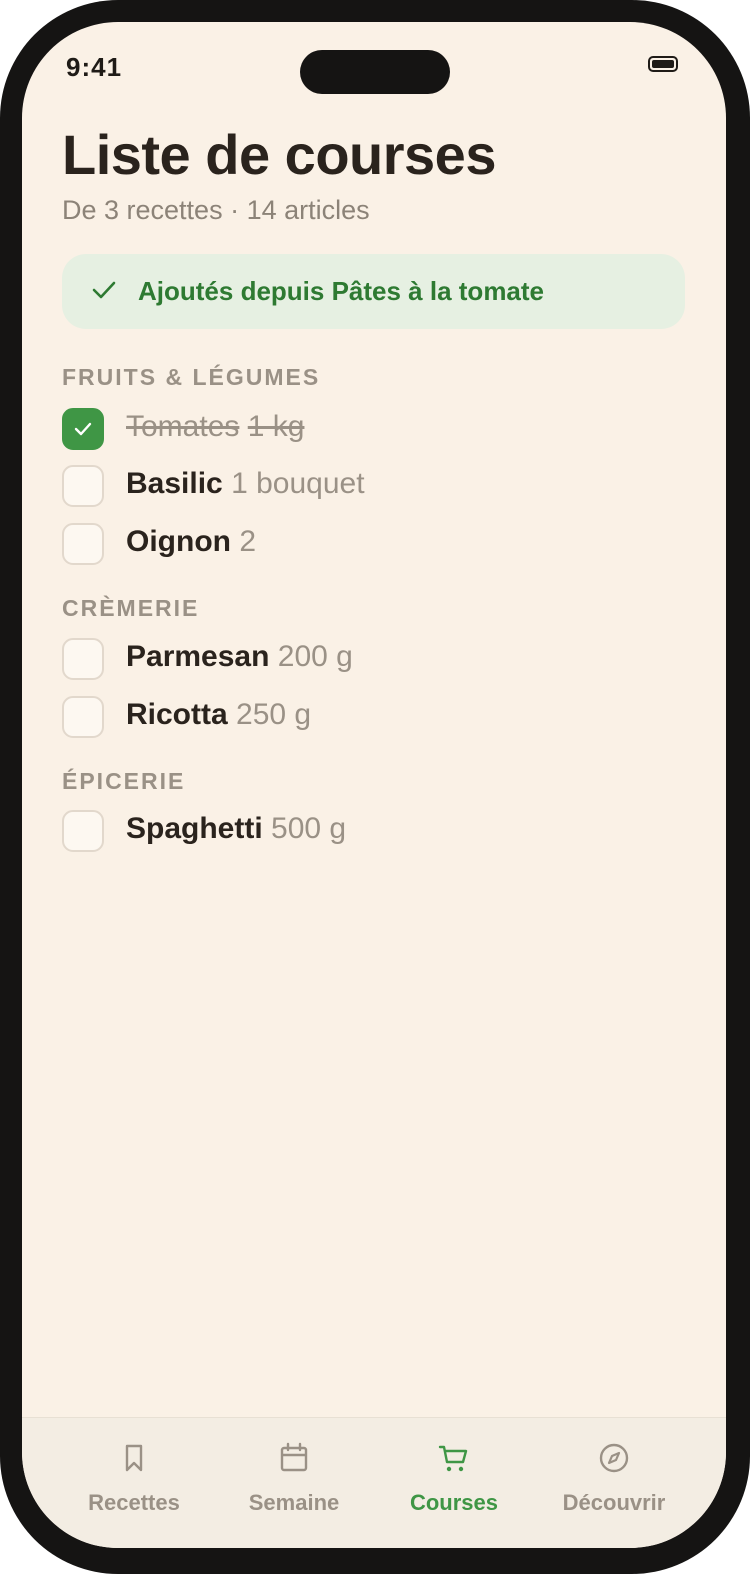 The height and width of the screenshot is (1574, 750). Describe the element at coordinates (362, 832) in the screenshot. I see `list-item: Spaghetti 500 g` at that location.